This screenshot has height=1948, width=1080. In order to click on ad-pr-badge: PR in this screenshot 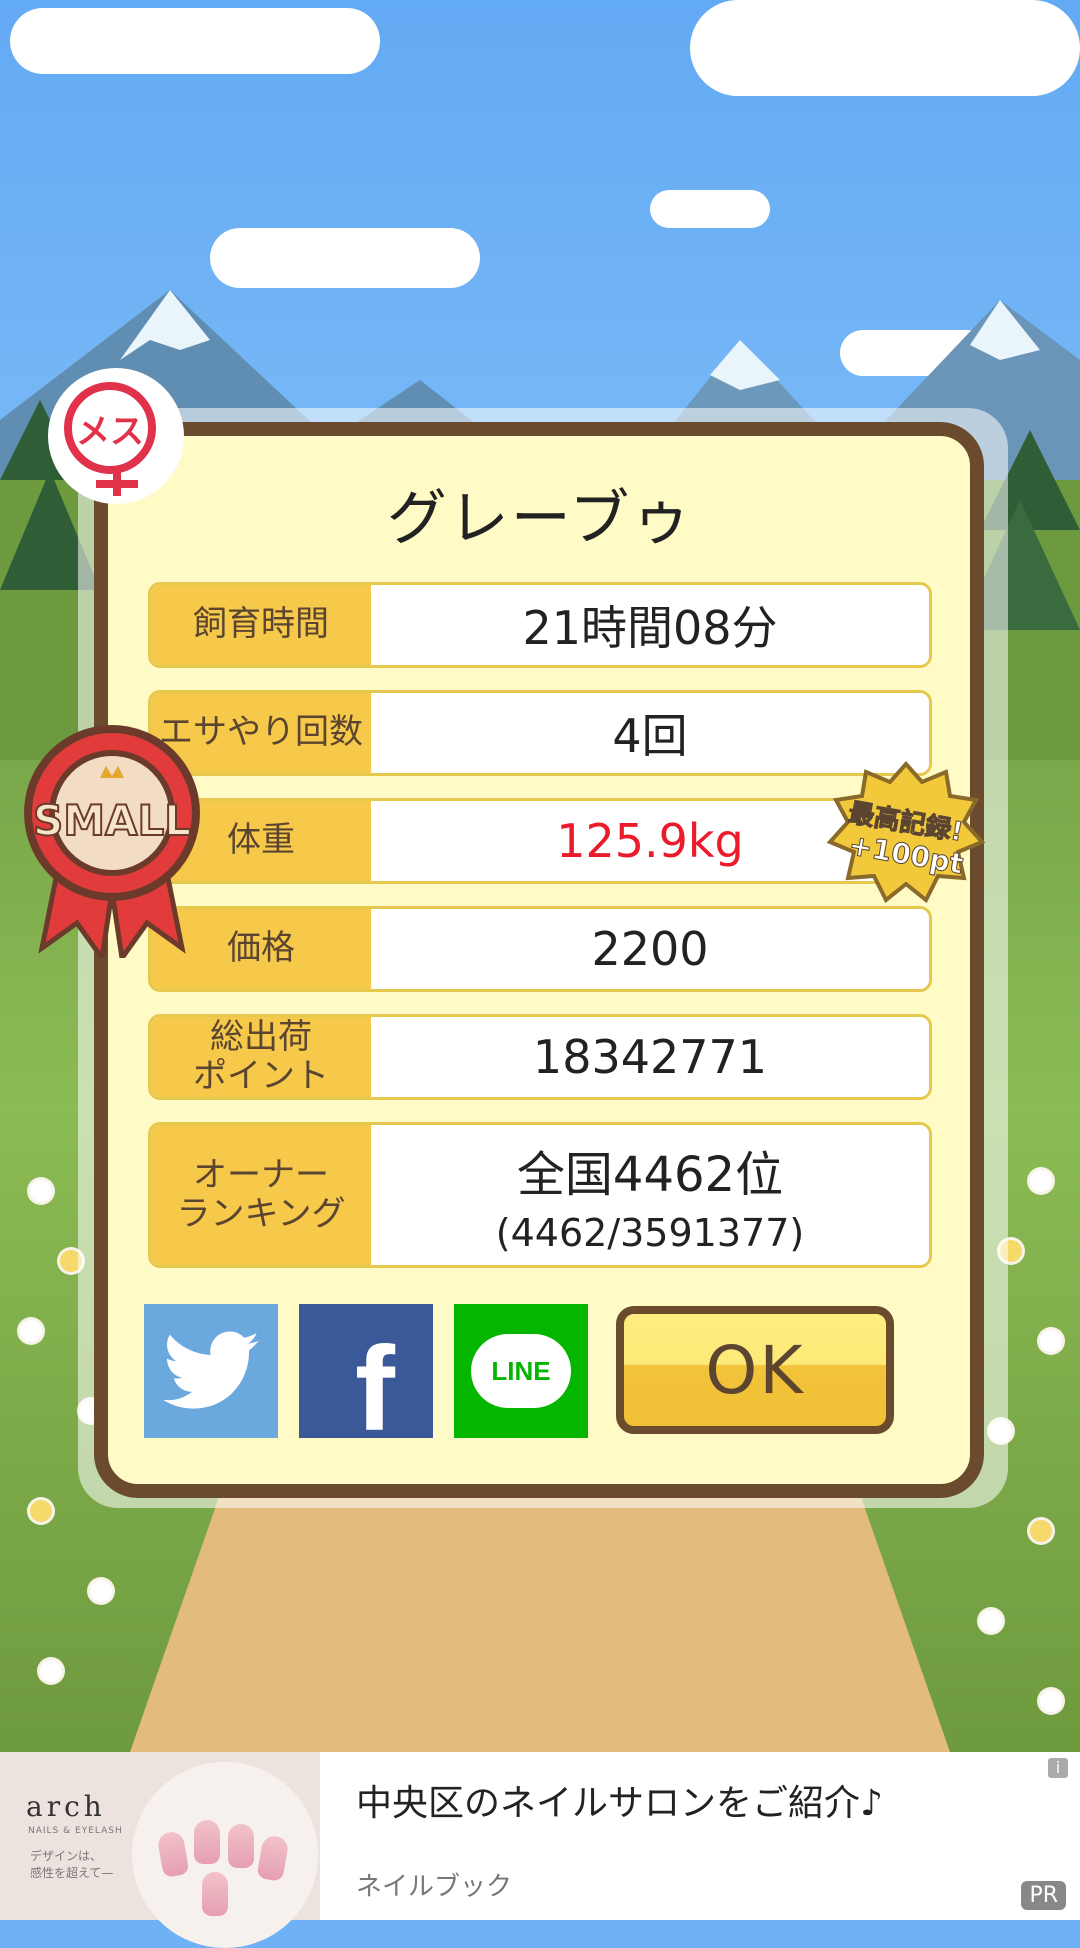, I will do `click(1043, 1895)`.